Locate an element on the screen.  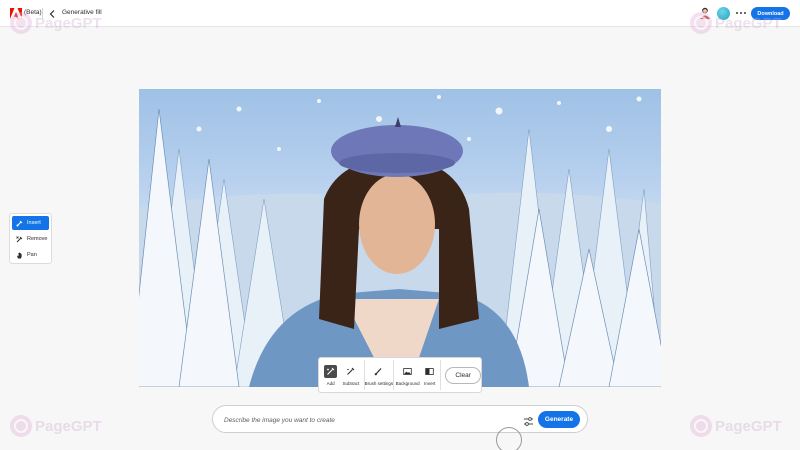
clear-button: Clear is located at coordinates (463, 375).